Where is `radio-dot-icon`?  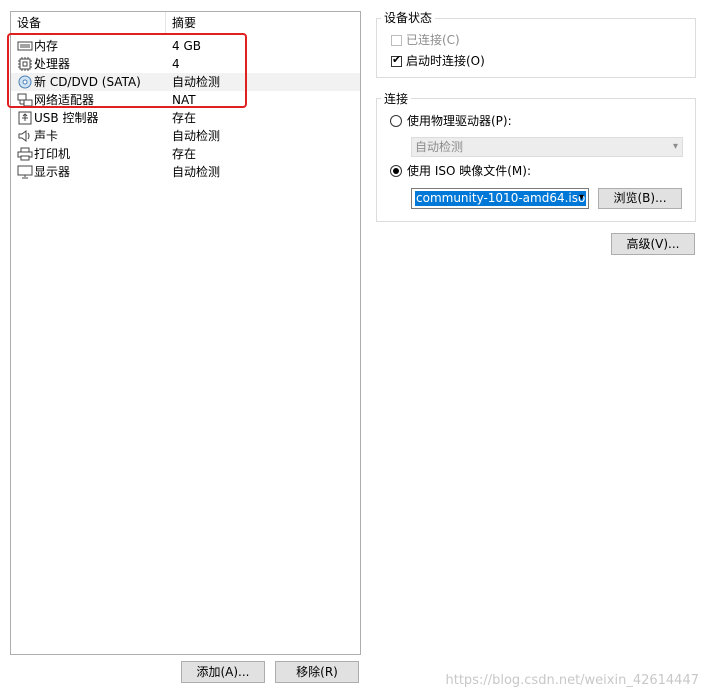
radio-dot-icon is located at coordinates (396, 171).